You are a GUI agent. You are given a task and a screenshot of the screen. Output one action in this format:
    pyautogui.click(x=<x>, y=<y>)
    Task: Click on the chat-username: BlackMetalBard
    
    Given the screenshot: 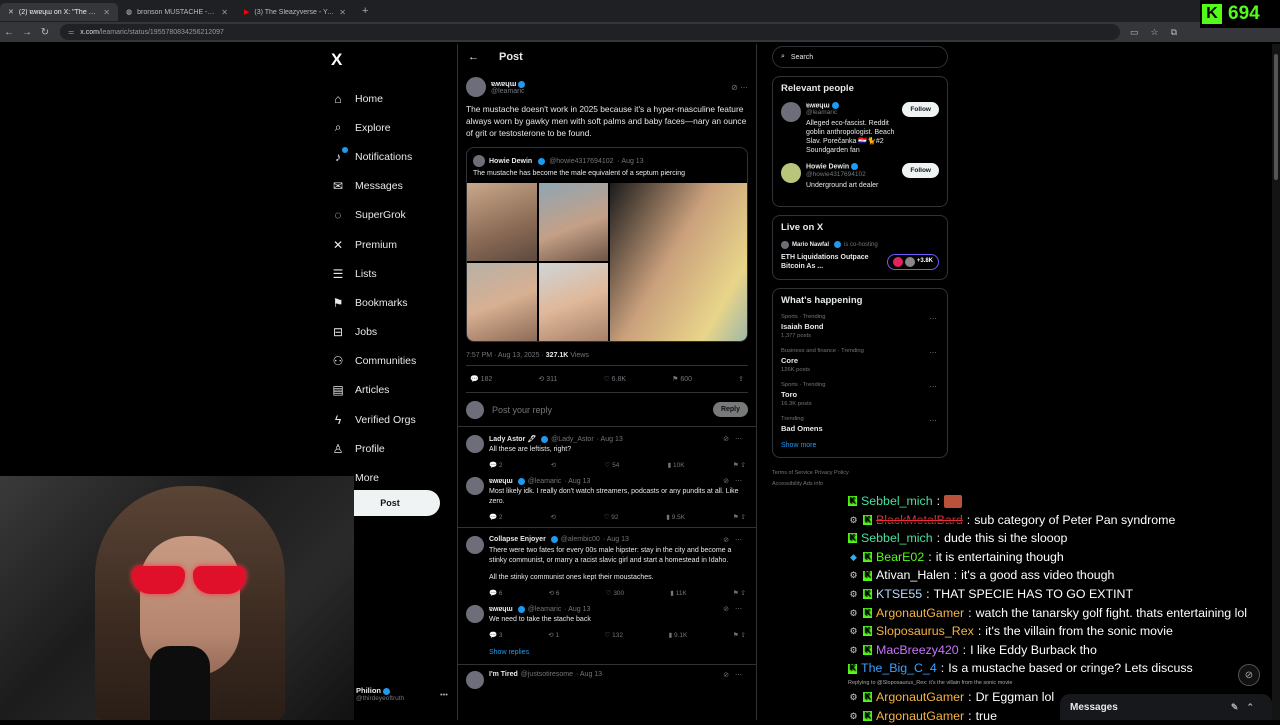 What is the action you would take?
    pyautogui.click(x=919, y=520)
    